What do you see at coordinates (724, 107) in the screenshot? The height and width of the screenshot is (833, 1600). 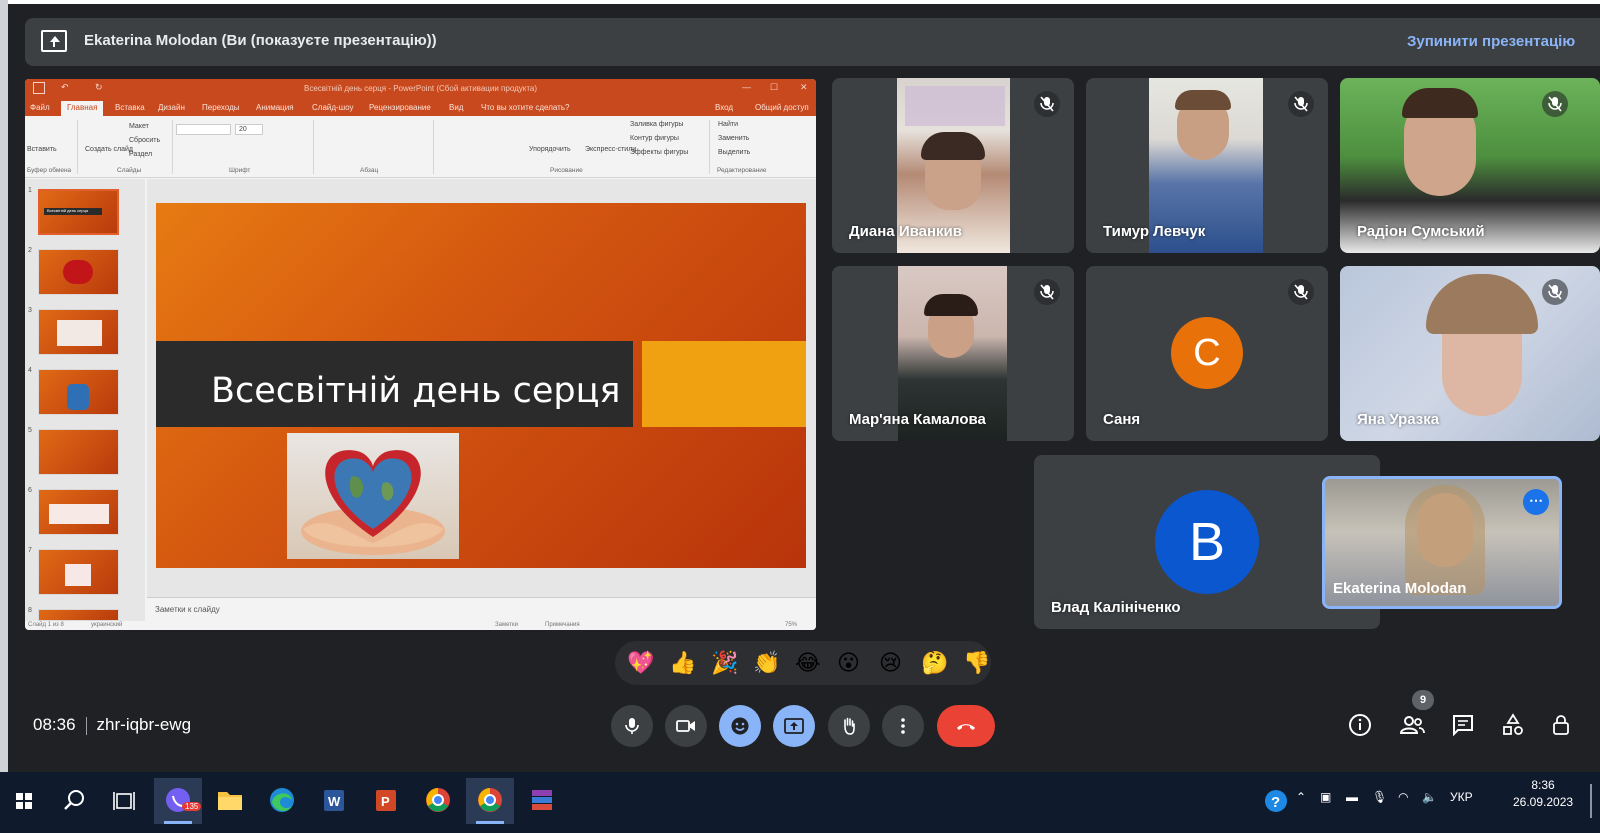 I see `login-link: Вход` at bounding box center [724, 107].